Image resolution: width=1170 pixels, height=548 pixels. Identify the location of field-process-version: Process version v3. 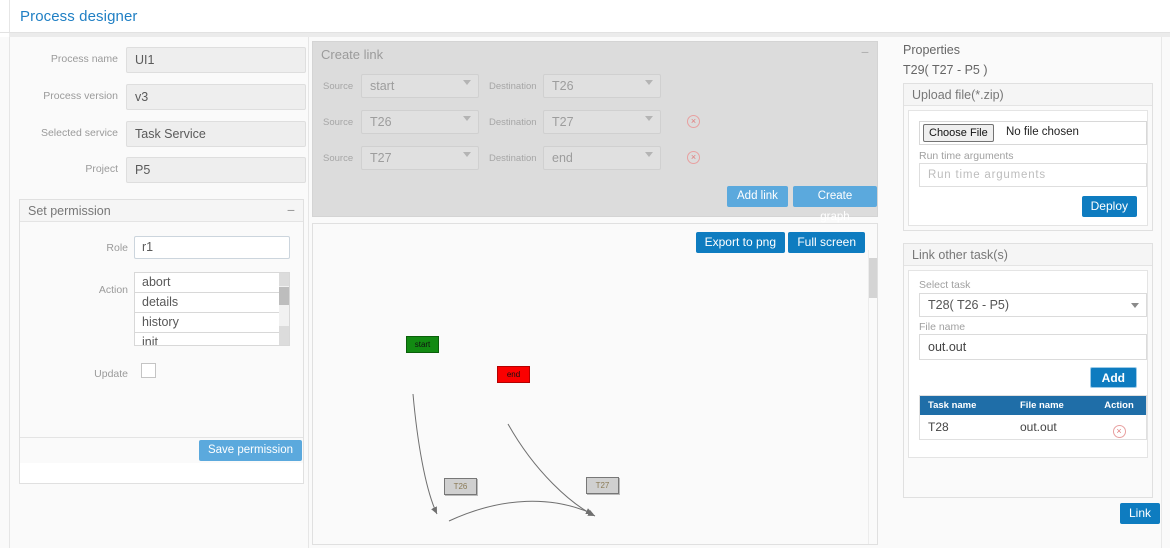
(160, 97).